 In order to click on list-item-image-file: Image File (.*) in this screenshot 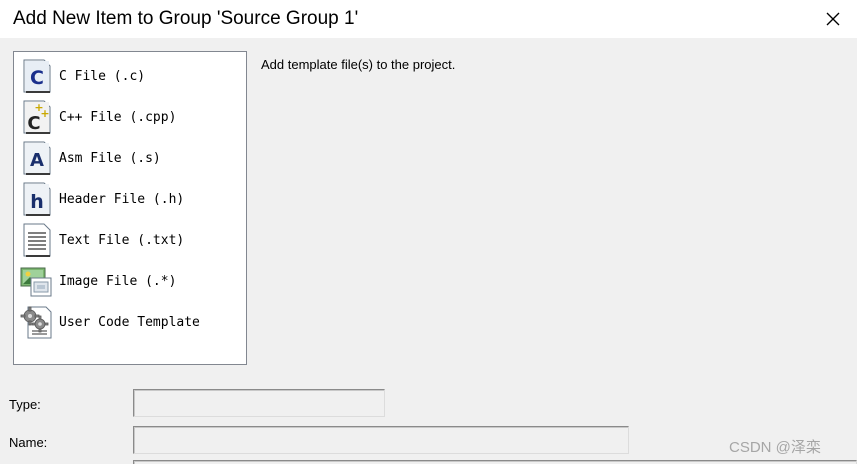, I will do `click(130, 281)`.